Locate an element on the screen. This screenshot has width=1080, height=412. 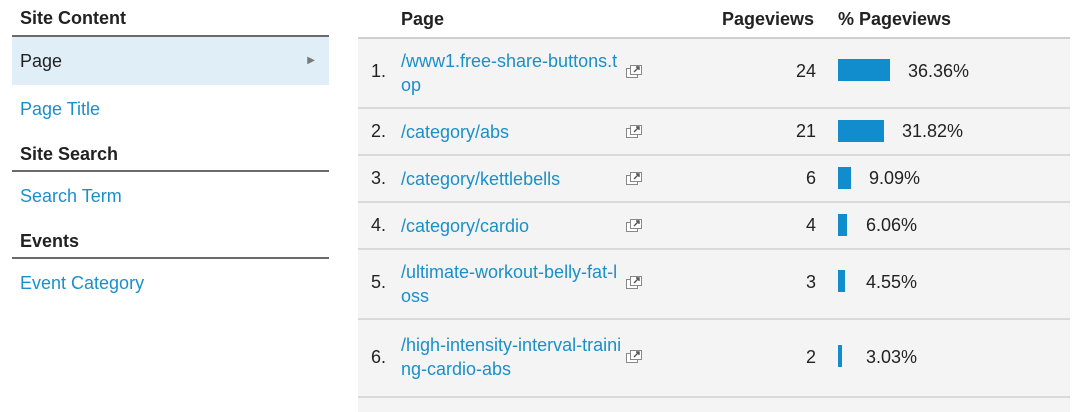
pct-pageviews-value: 31.82% is located at coordinates (933, 131).